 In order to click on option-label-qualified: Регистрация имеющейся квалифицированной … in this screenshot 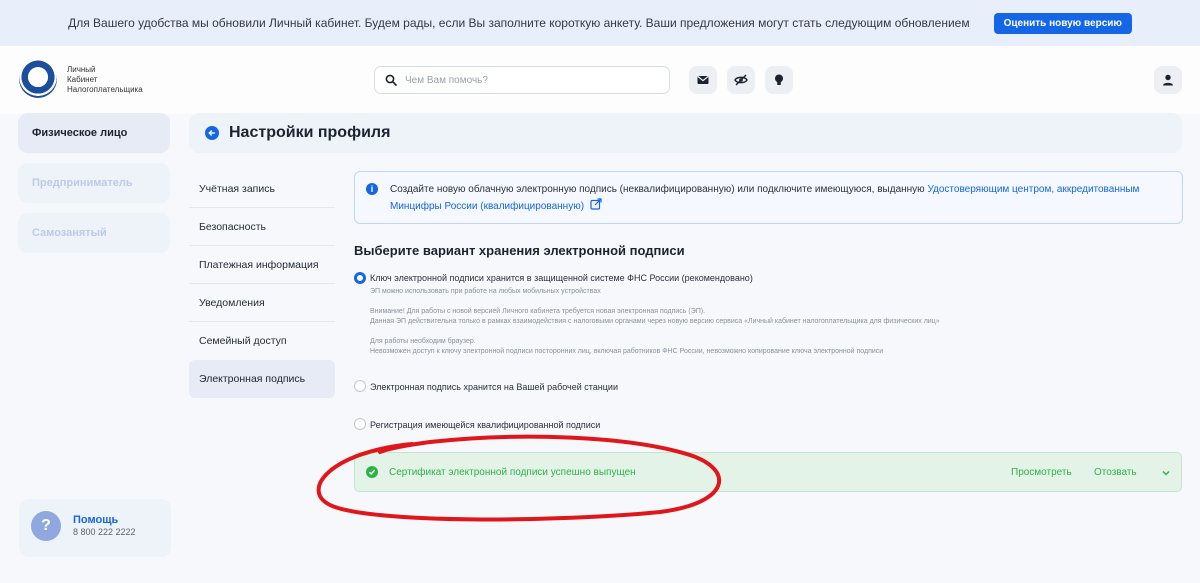, I will do `click(485, 425)`.